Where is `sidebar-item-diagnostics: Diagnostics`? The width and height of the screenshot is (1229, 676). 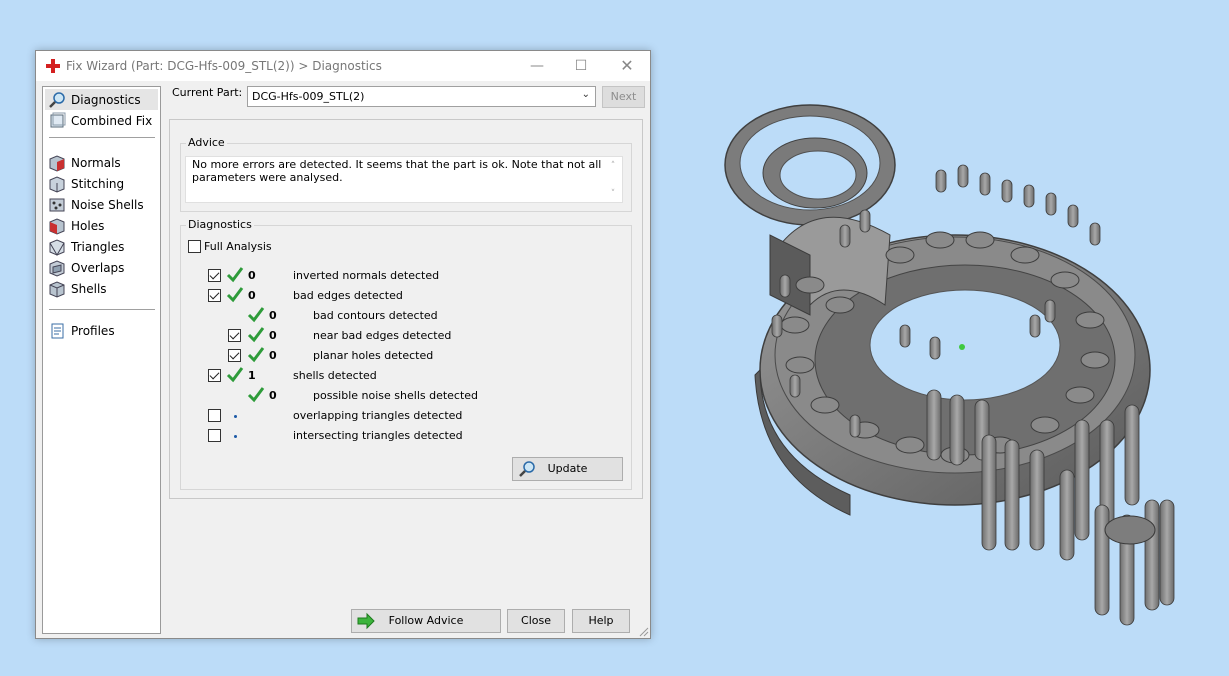
sidebar-item-diagnostics: Diagnostics is located at coordinates (101, 99).